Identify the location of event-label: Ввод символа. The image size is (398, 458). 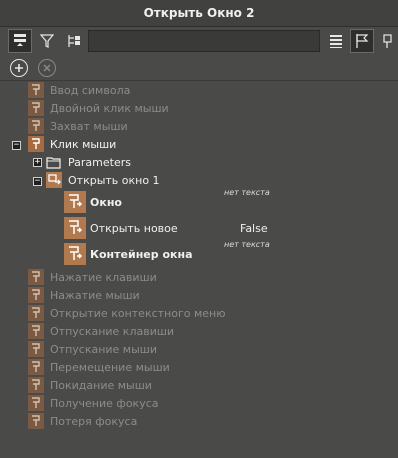
(90, 90).